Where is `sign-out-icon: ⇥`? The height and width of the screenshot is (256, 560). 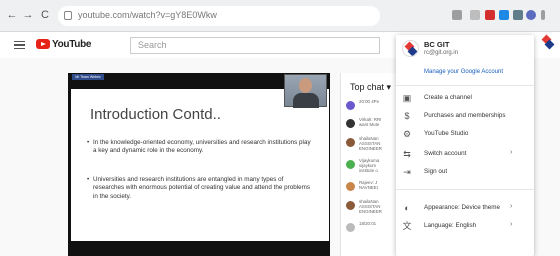 sign-out-icon: ⇥ is located at coordinates (407, 172).